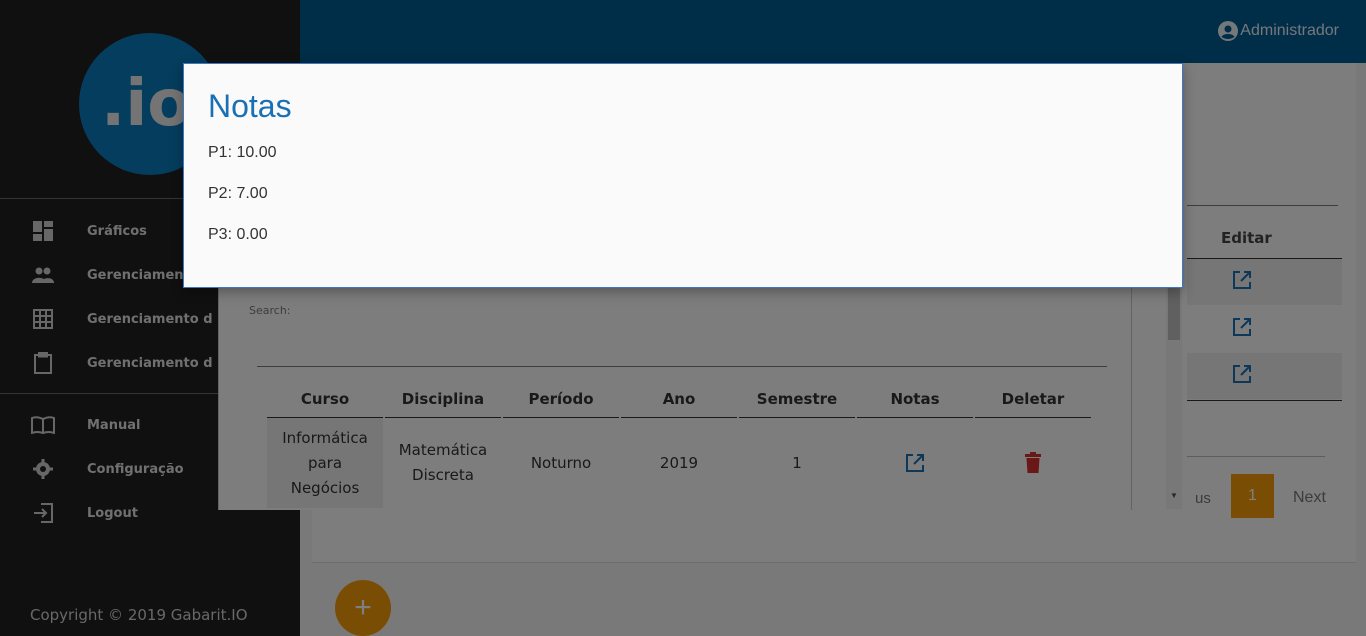 The width and height of the screenshot is (1366, 636). I want to click on modal-title: Notas, so click(250, 106).